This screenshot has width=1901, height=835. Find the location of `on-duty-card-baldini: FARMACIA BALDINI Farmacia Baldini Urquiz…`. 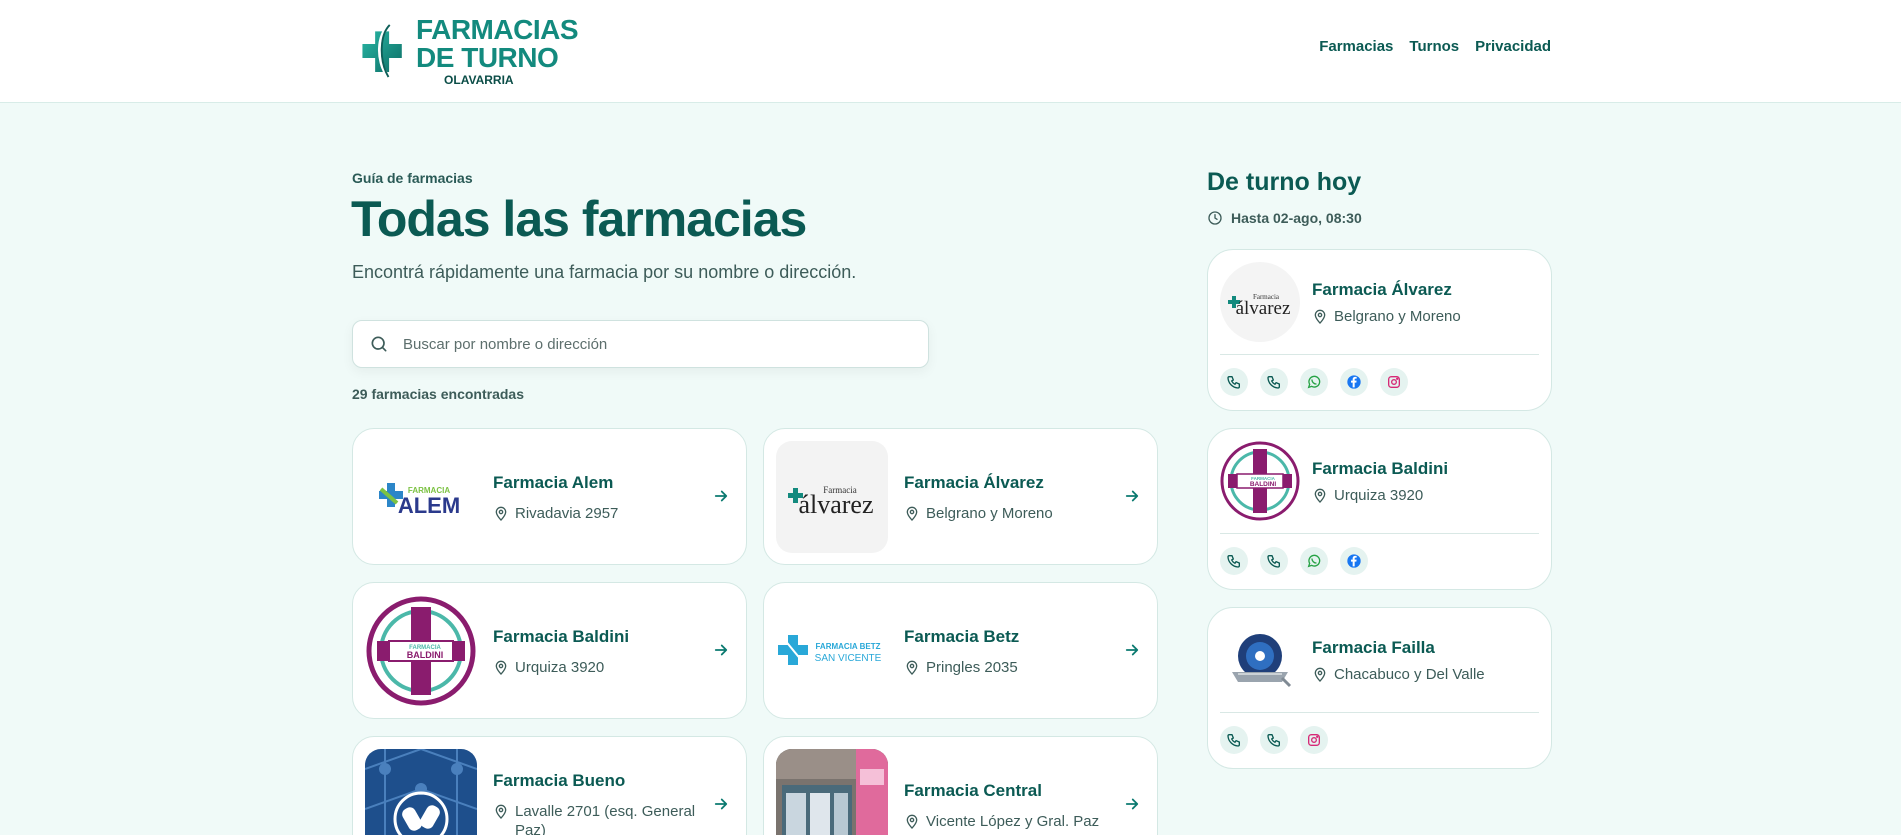

on-duty-card-baldini: FARMACIA BALDINI Farmacia Baldini Urquiz… is located at coordinates (1379, 509).